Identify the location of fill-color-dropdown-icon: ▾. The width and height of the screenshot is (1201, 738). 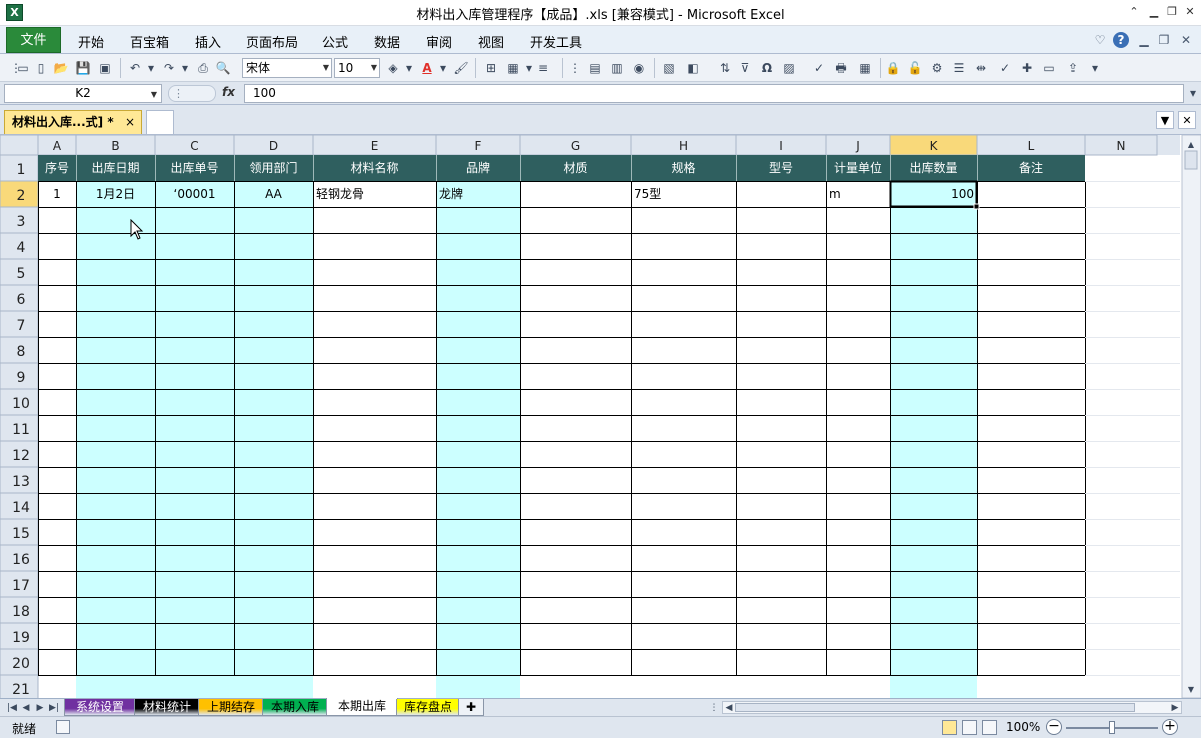
(409, 68).